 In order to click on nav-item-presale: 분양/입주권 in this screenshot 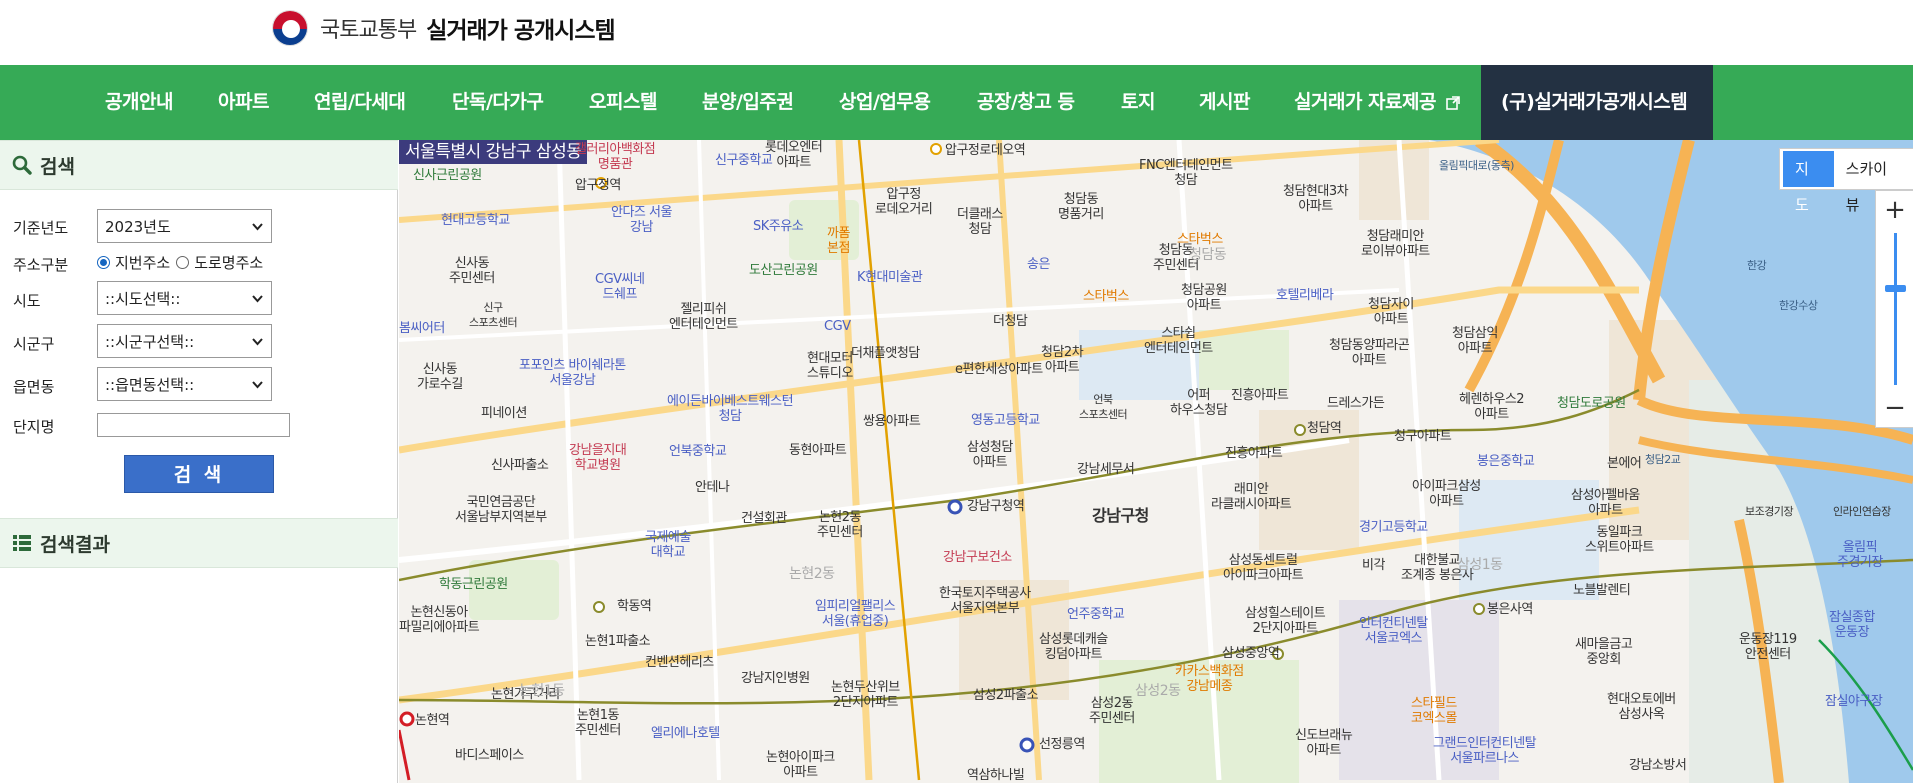, I will do `click(748, 102)`.